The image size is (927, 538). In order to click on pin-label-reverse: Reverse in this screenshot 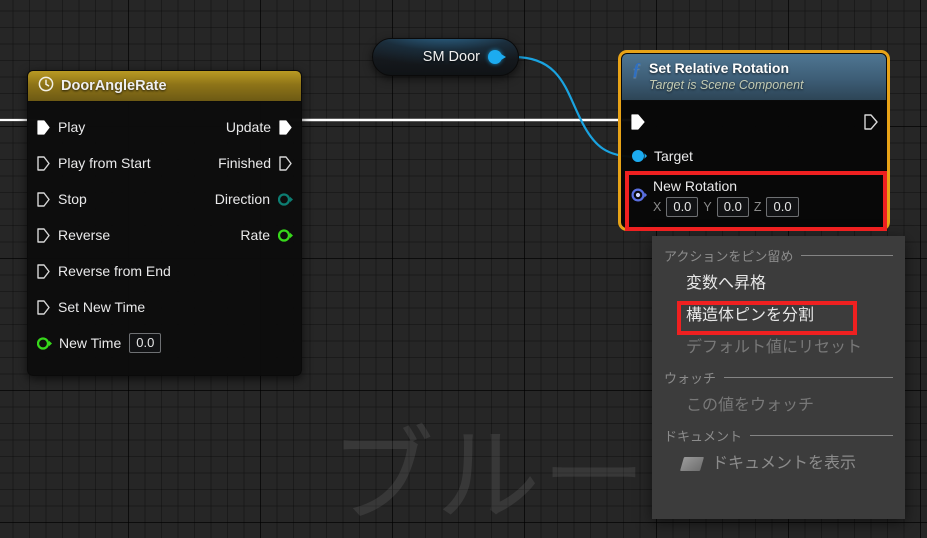, I will do `click(84, 235)`.